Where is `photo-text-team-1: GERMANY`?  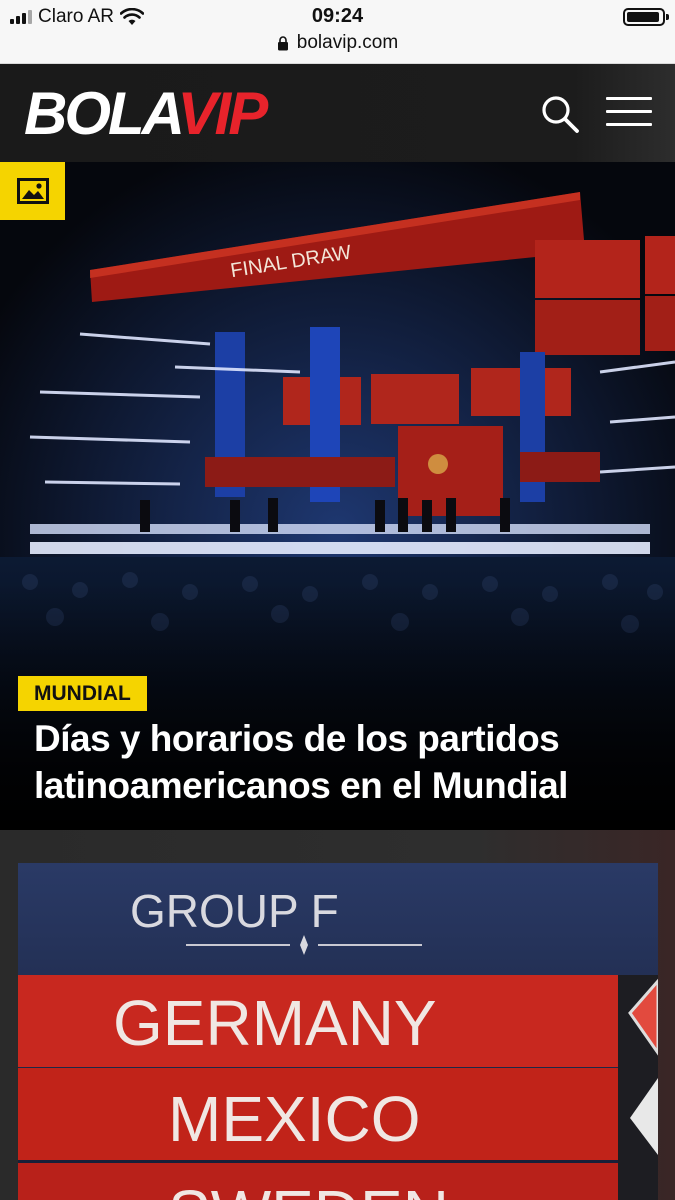
photo-text-team-1: GERMANY is located at coordinates (275, 1023).